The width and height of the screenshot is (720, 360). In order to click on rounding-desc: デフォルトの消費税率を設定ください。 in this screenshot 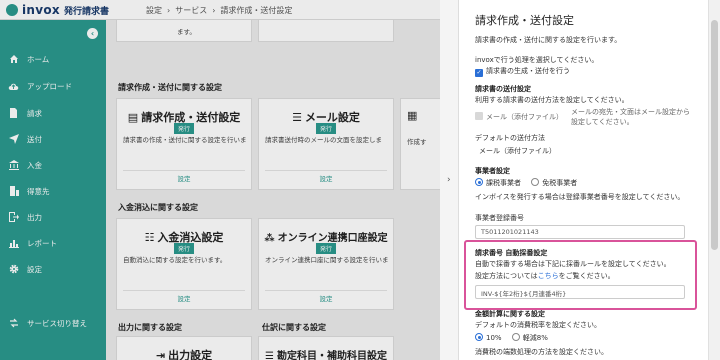, I will do `click(538, 325)`.